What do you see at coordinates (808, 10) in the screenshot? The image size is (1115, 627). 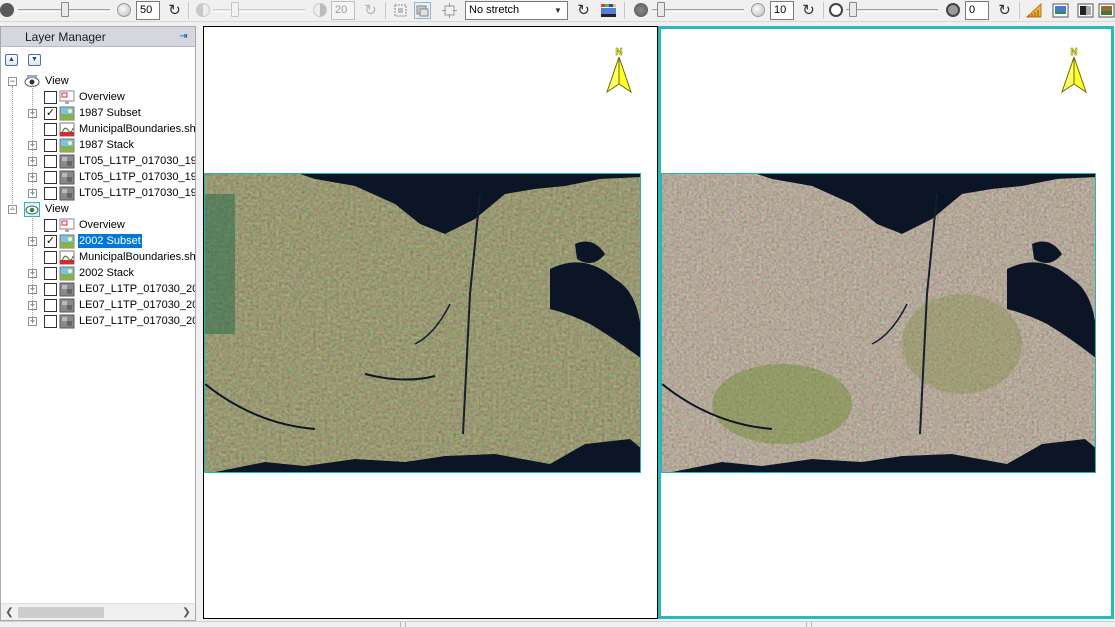 I see `transparency-reset-icon: ↻` at bounding box center [808, 10].